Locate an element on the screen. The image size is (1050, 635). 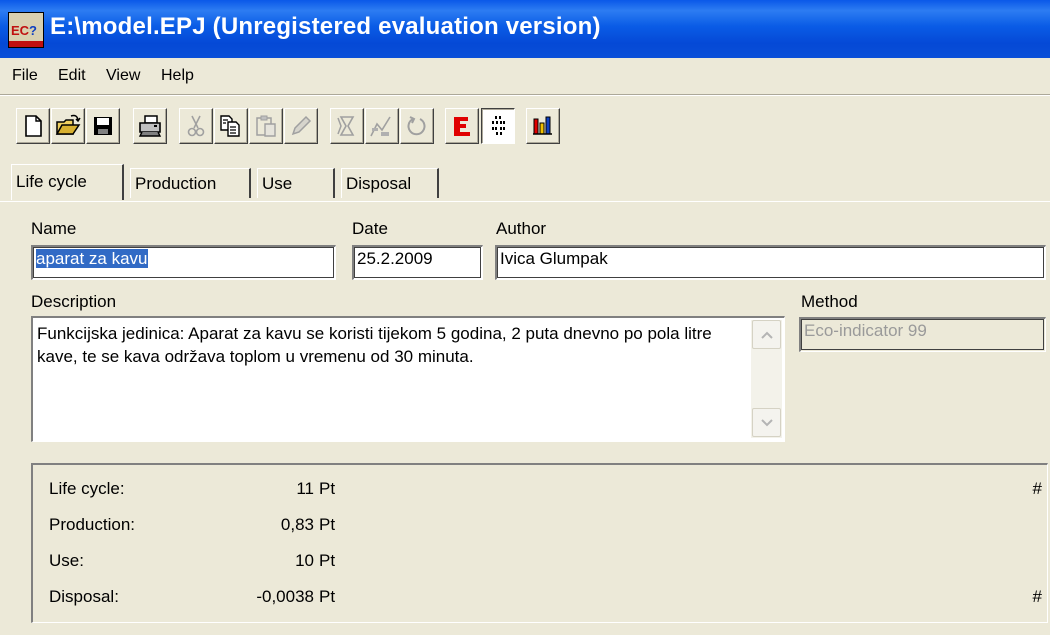
scroll-up-button is located at coordinates (766, 334).